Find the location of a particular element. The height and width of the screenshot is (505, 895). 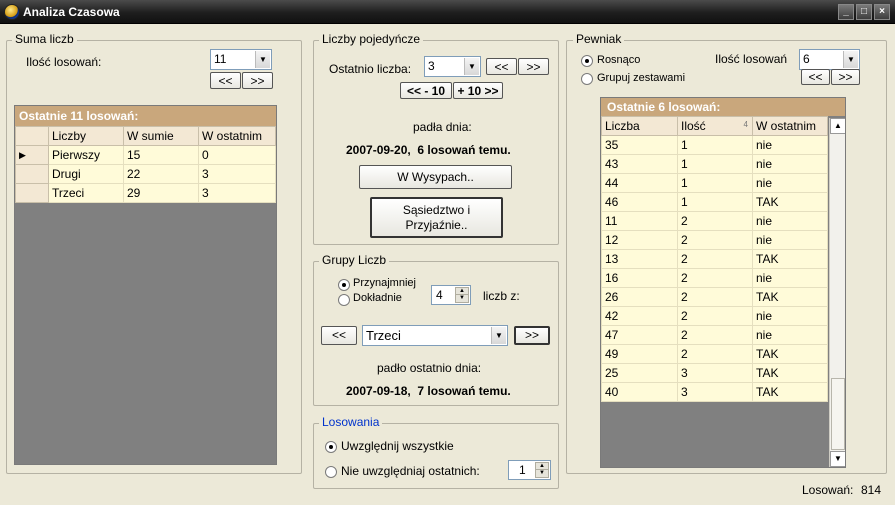

column-header: W sumie is located at coordinates (161, 136).